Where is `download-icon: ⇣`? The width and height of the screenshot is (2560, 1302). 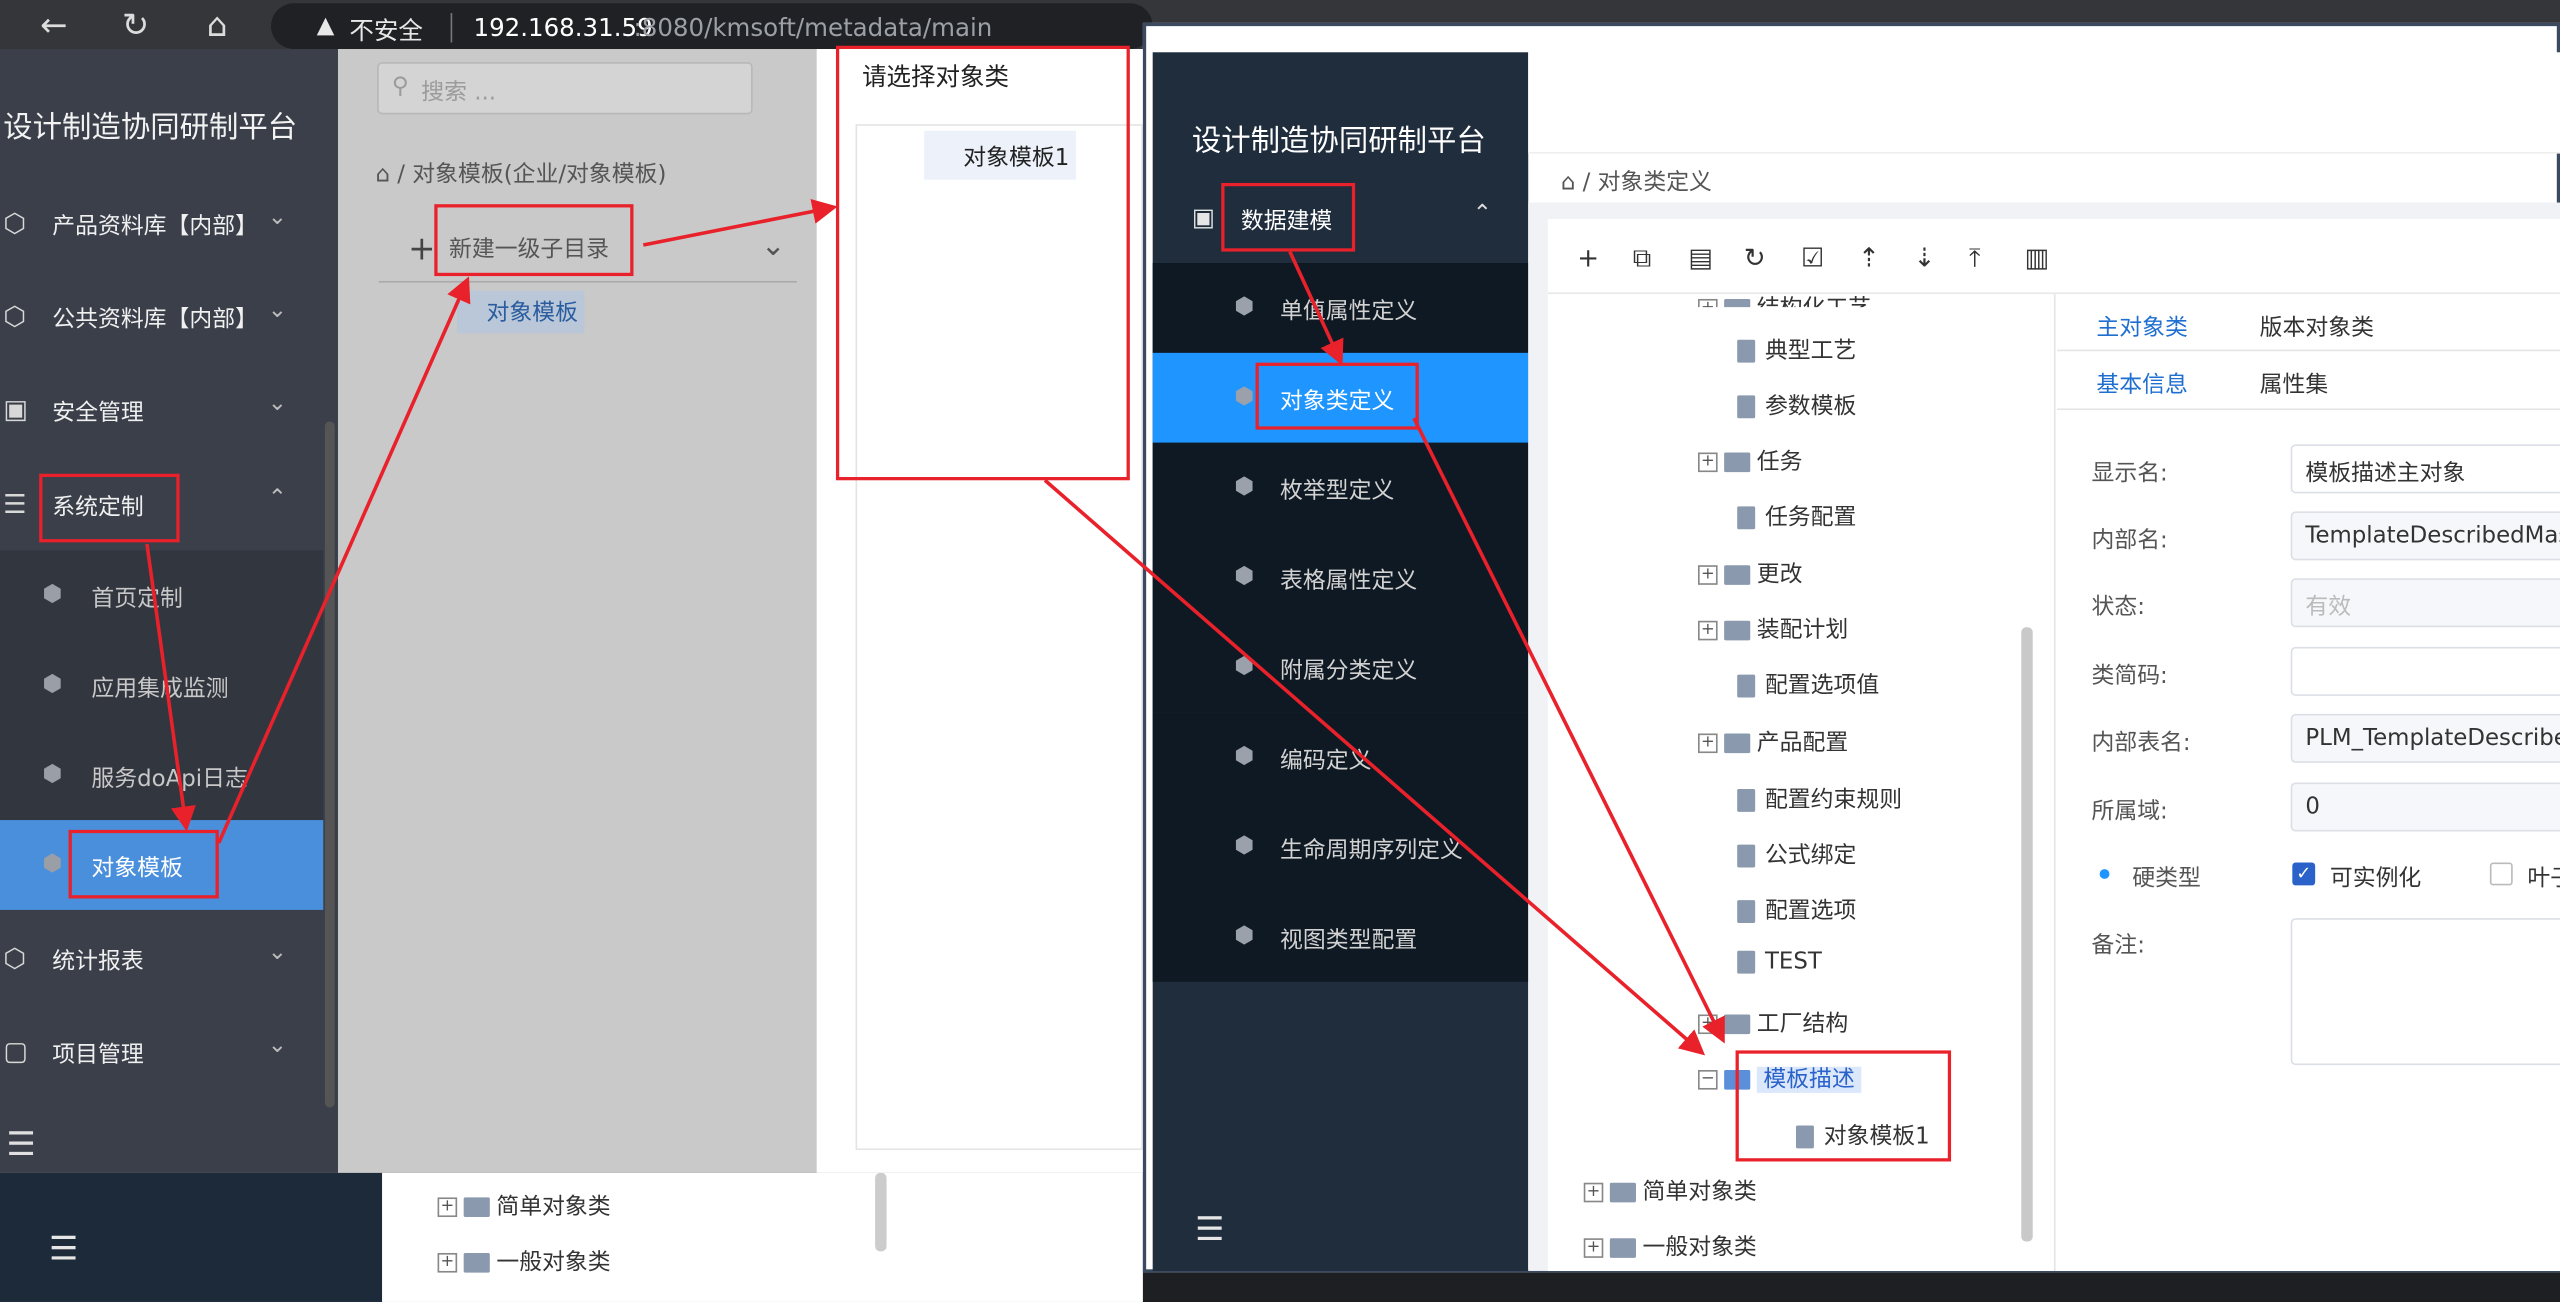 download-icon: ⇣ is located at coordinates (1925, 257).